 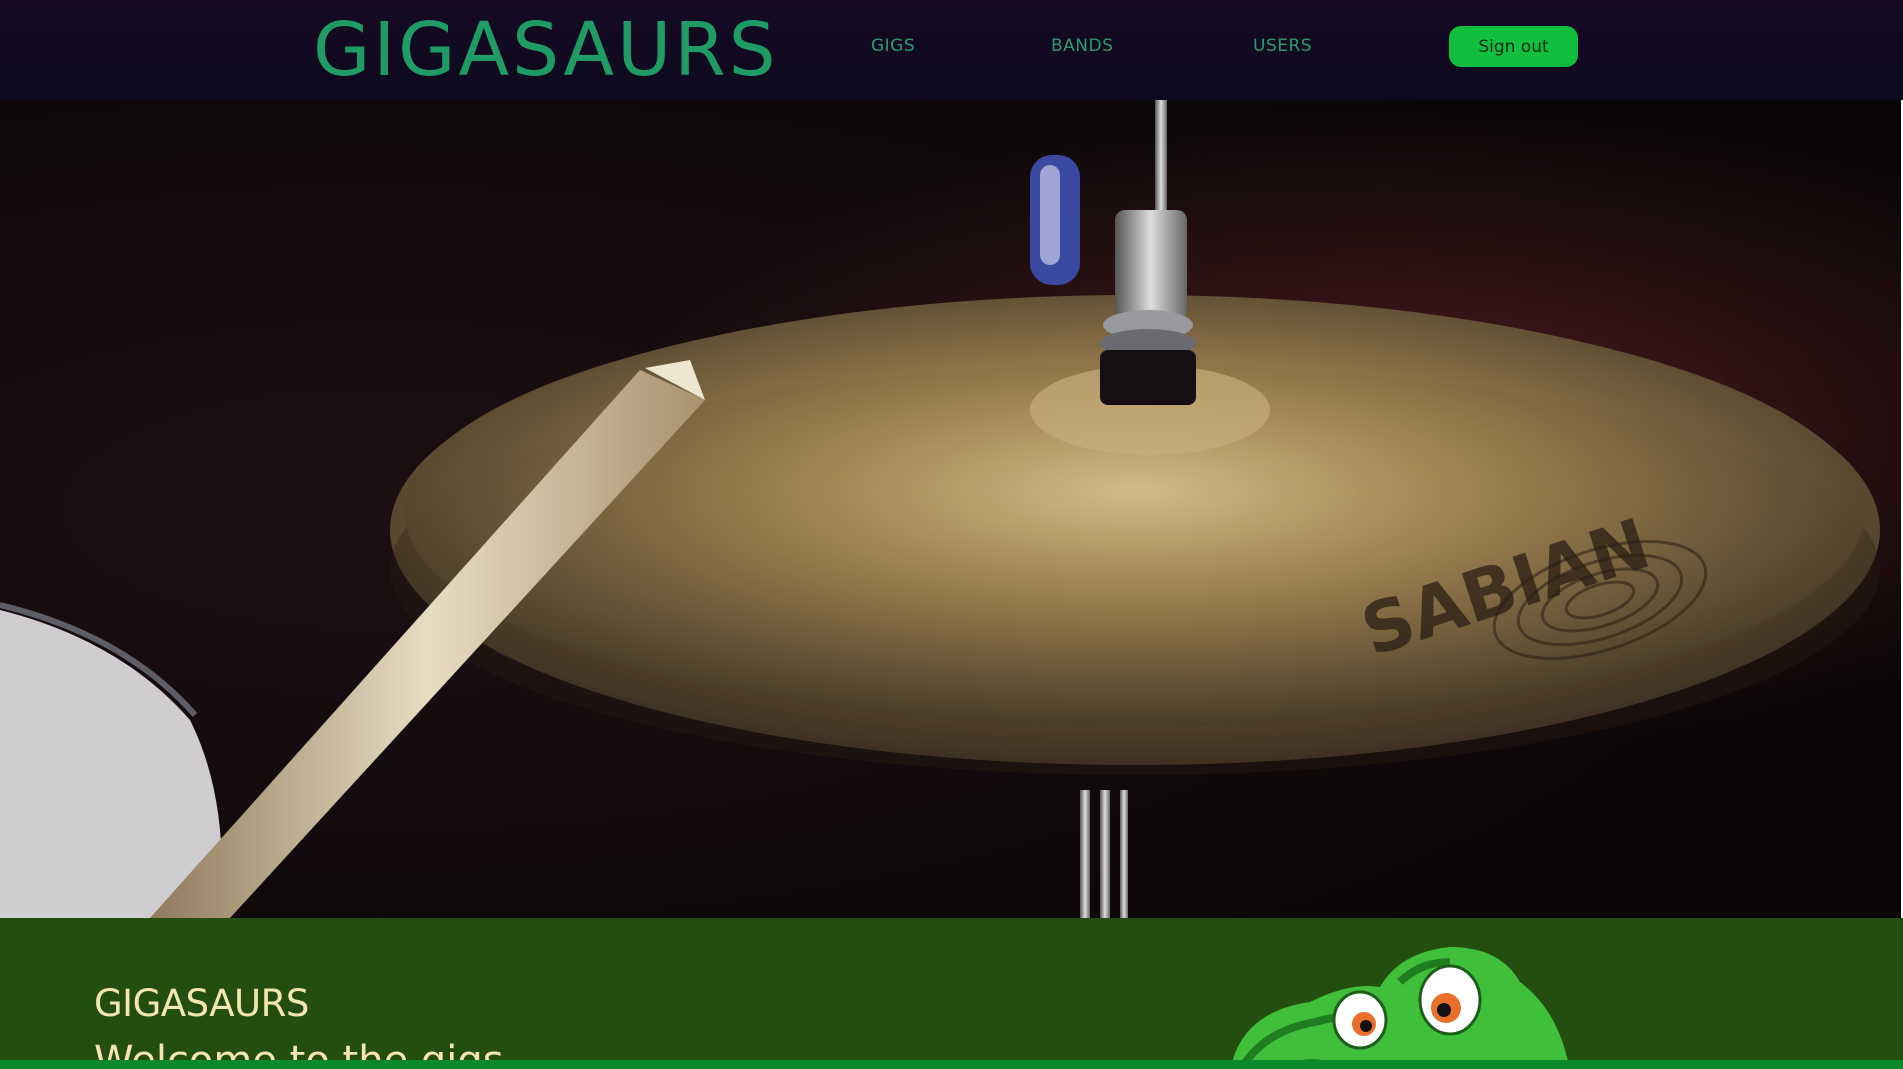 I want to click on intro-title: GIGASAURS, so click(x=201, y=1003).